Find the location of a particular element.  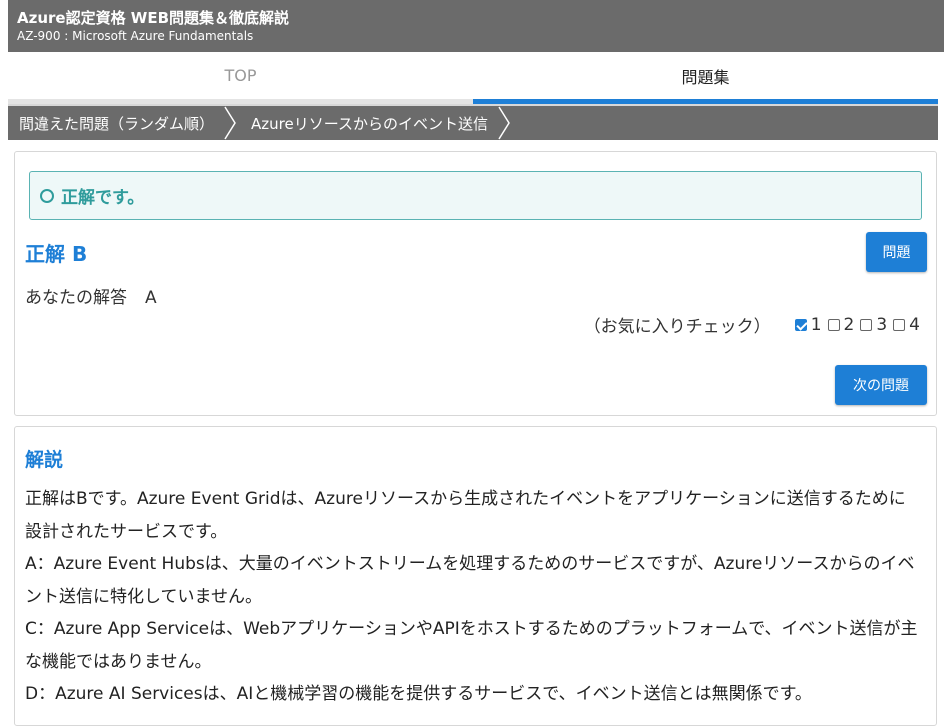

breadcrumb-label: Azureリソースからのイベント送信 is located at coordinates (369, 123).